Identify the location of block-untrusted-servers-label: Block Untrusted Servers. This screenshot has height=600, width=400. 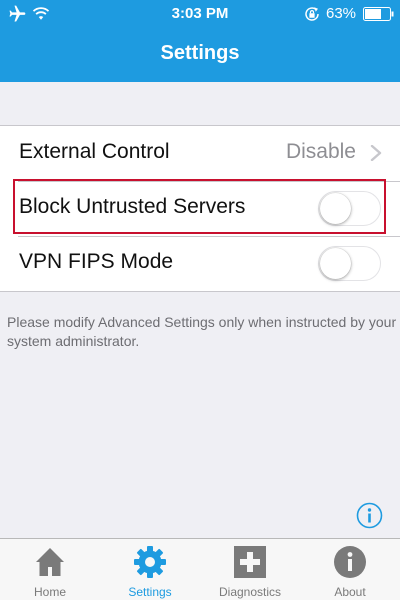
(132, 206).